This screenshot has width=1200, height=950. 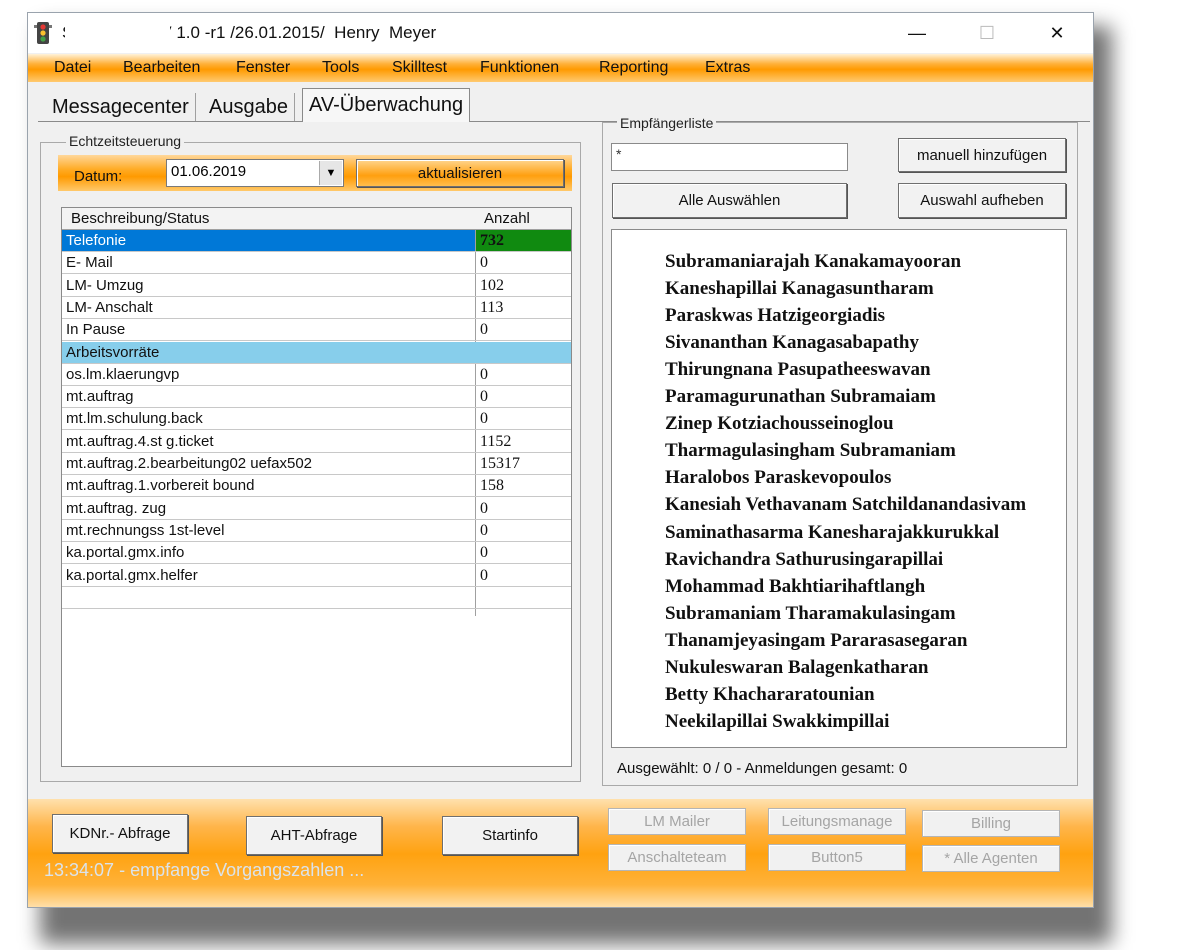 What do you see at coordinates (770, 695) in the screenshot?
I see `list-item: Betty Khachararatounian` at bounding box center [770, 695].